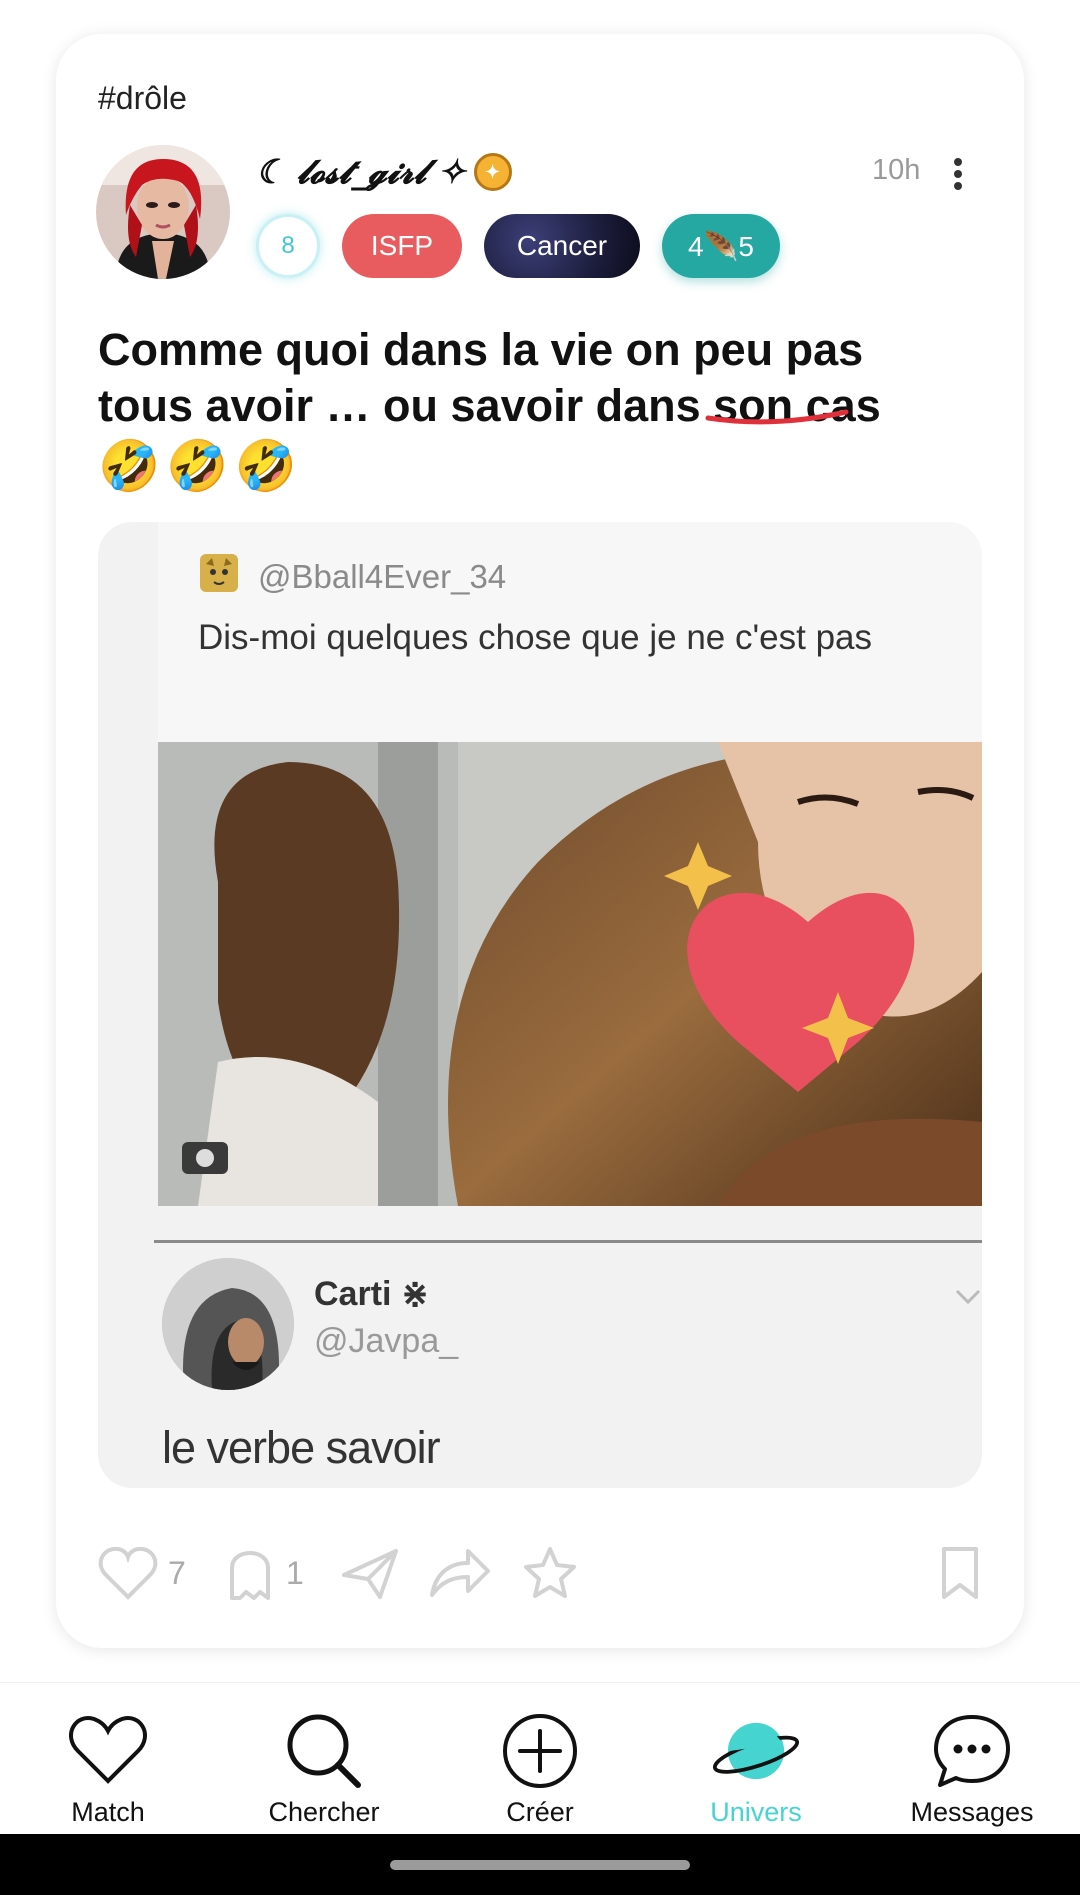 The image size is (1080, 1895). Describe the element at coordinates (177, 1572) in the screenshot. I see `like-count: 7` at that location.